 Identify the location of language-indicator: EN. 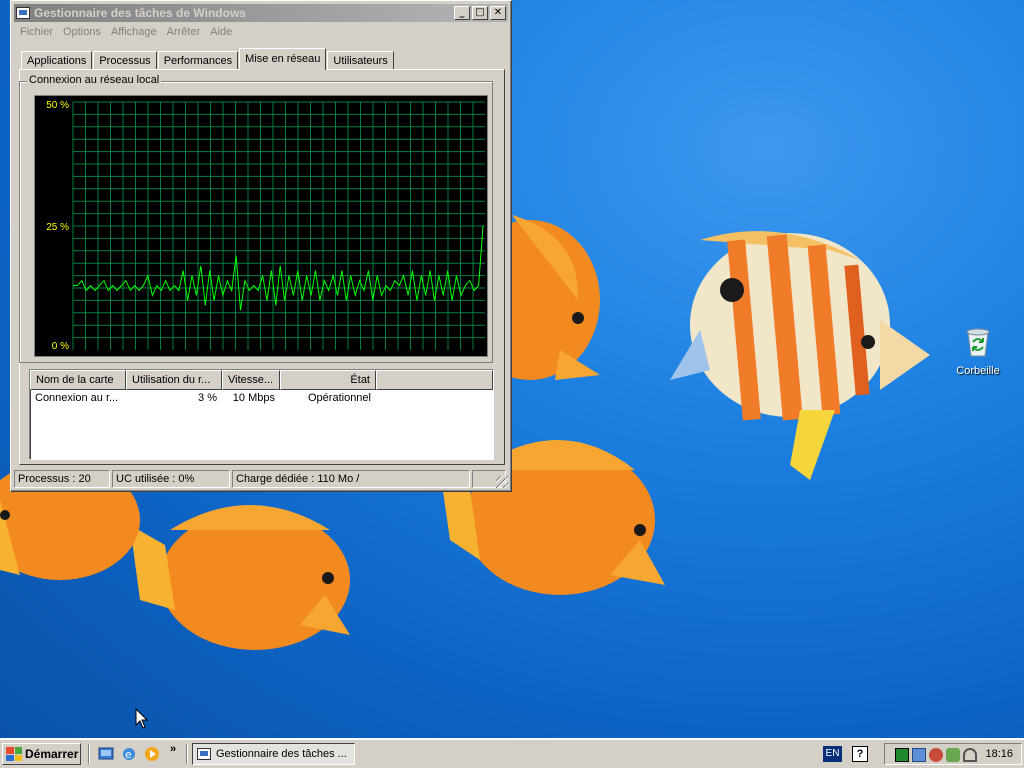
(832, 754).